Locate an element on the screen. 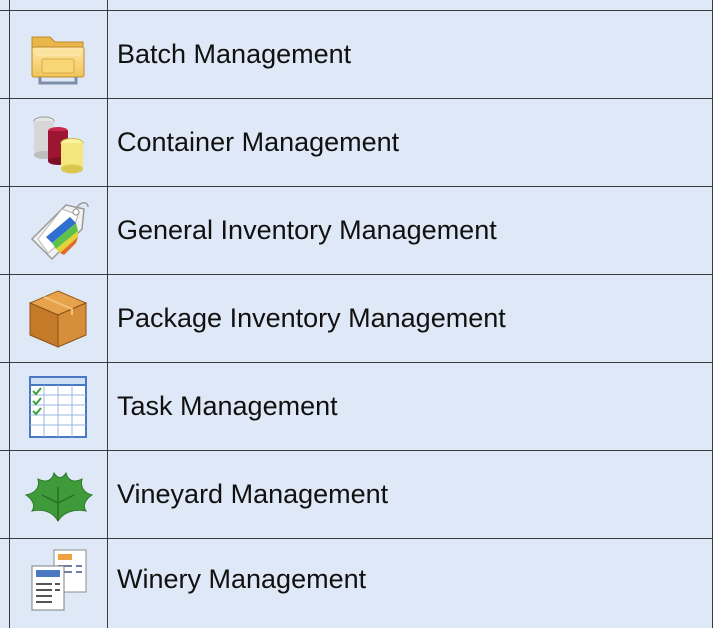  table-column-divider is located at coordinates (107, 314).